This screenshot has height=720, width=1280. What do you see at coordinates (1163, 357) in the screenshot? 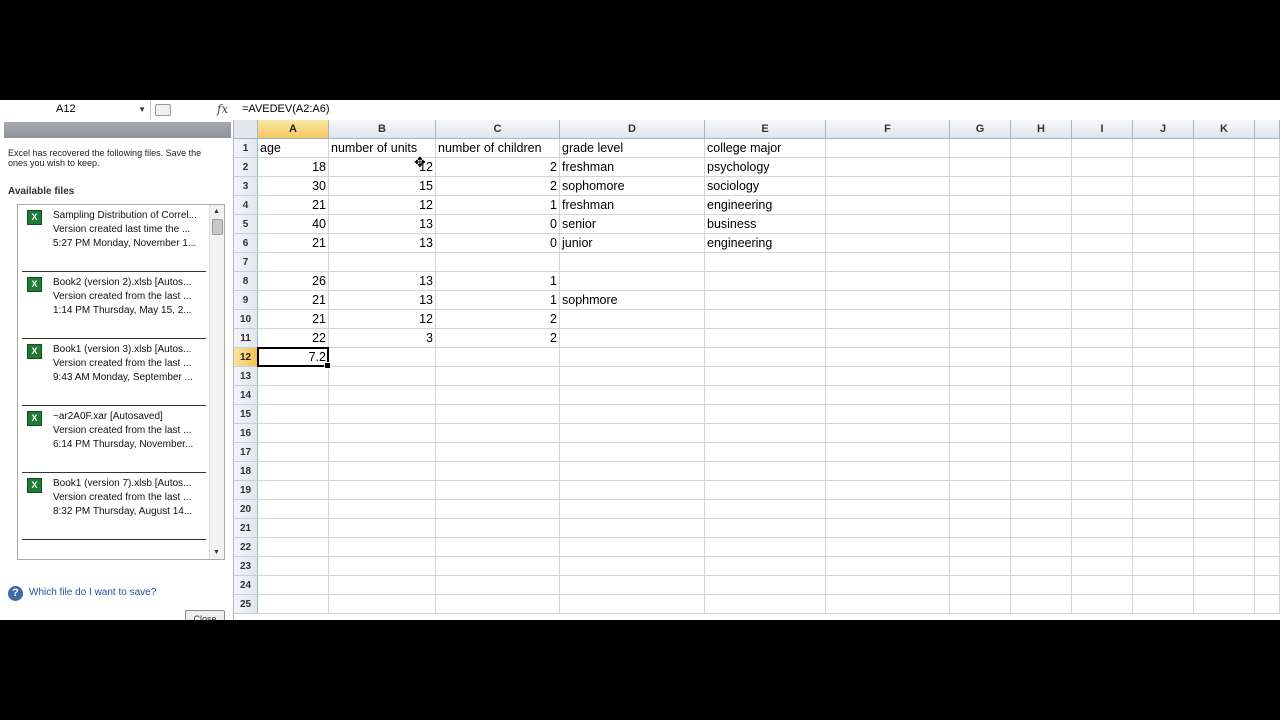
I see `cell-j12` at bounding box center [1163, 357].